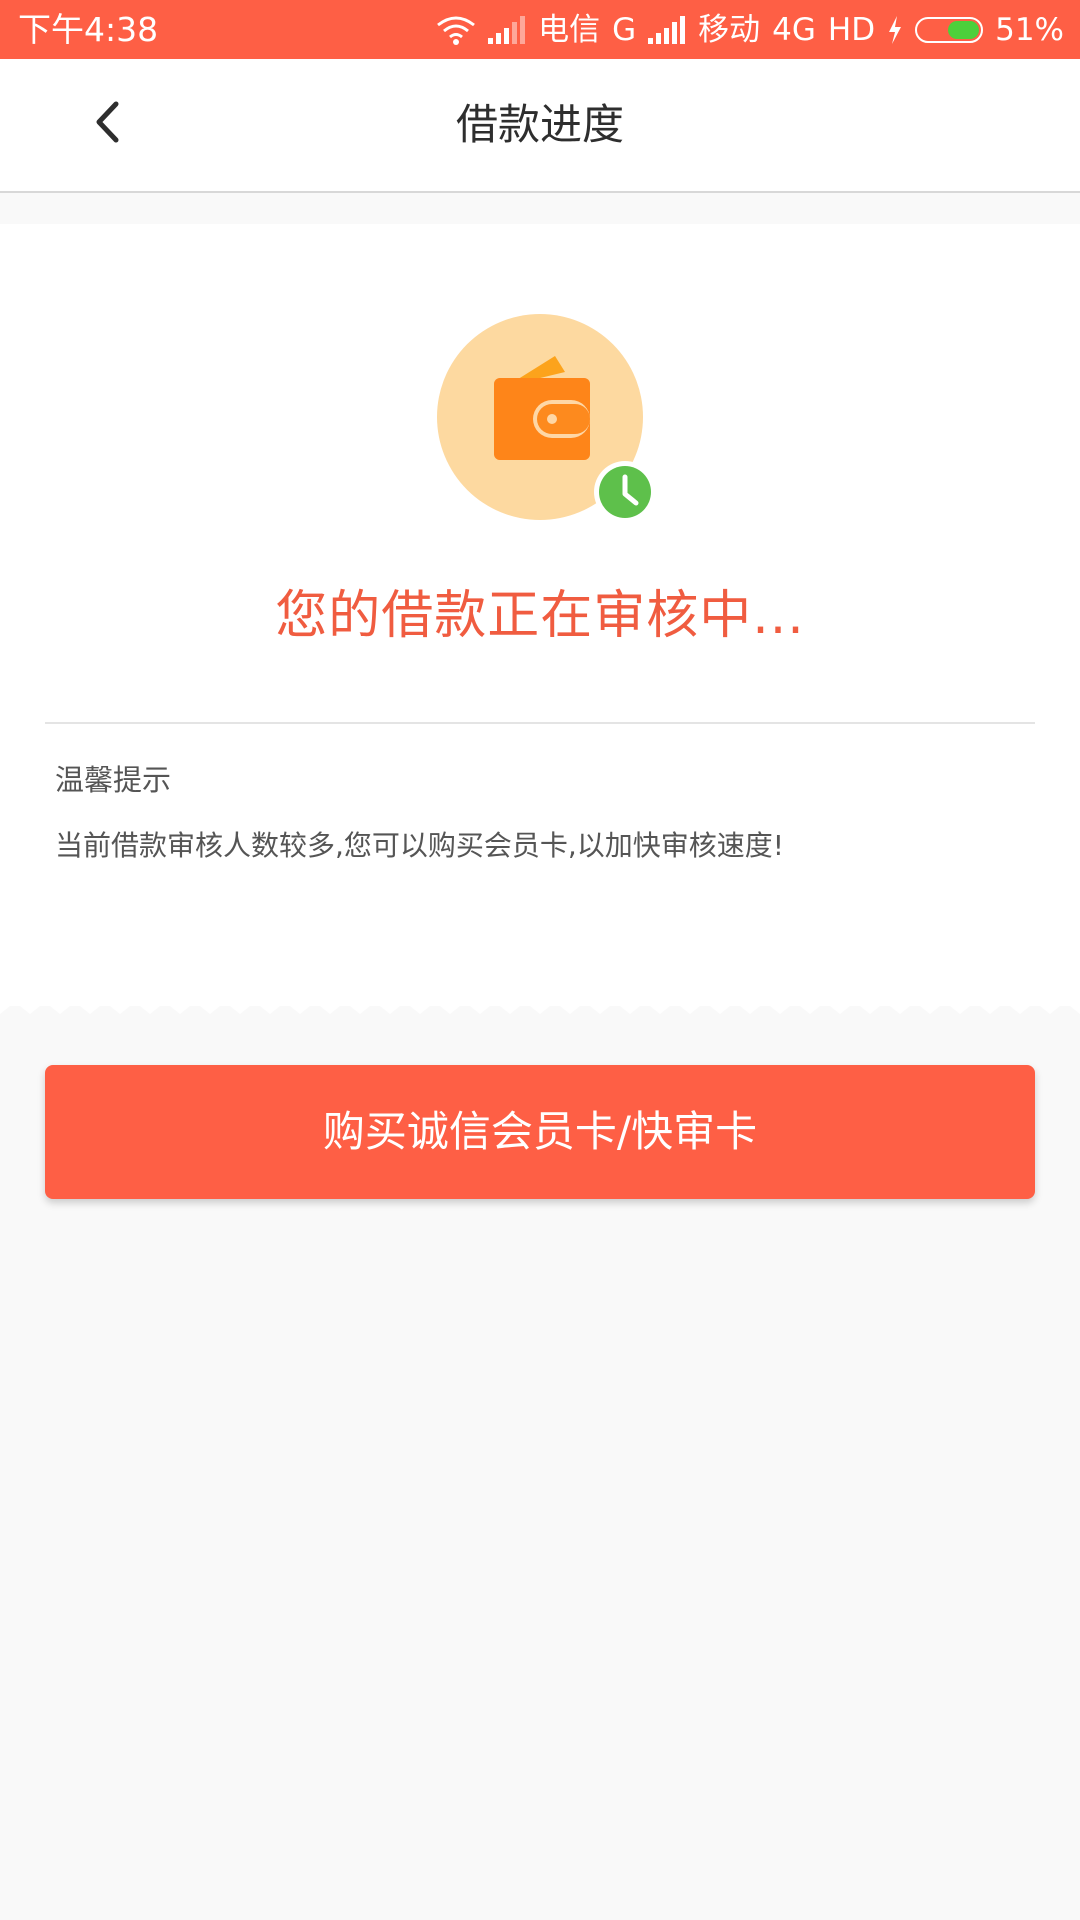 The image size is (1080, 1920). What do you see at coordinates (540, 723) in the screenshot?
I see `divider` at bounding box center [540, 723].